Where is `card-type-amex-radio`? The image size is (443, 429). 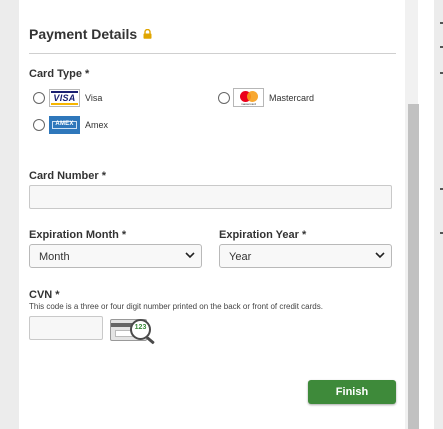
card-type-amex-radio is located at coordinates (39, 125).